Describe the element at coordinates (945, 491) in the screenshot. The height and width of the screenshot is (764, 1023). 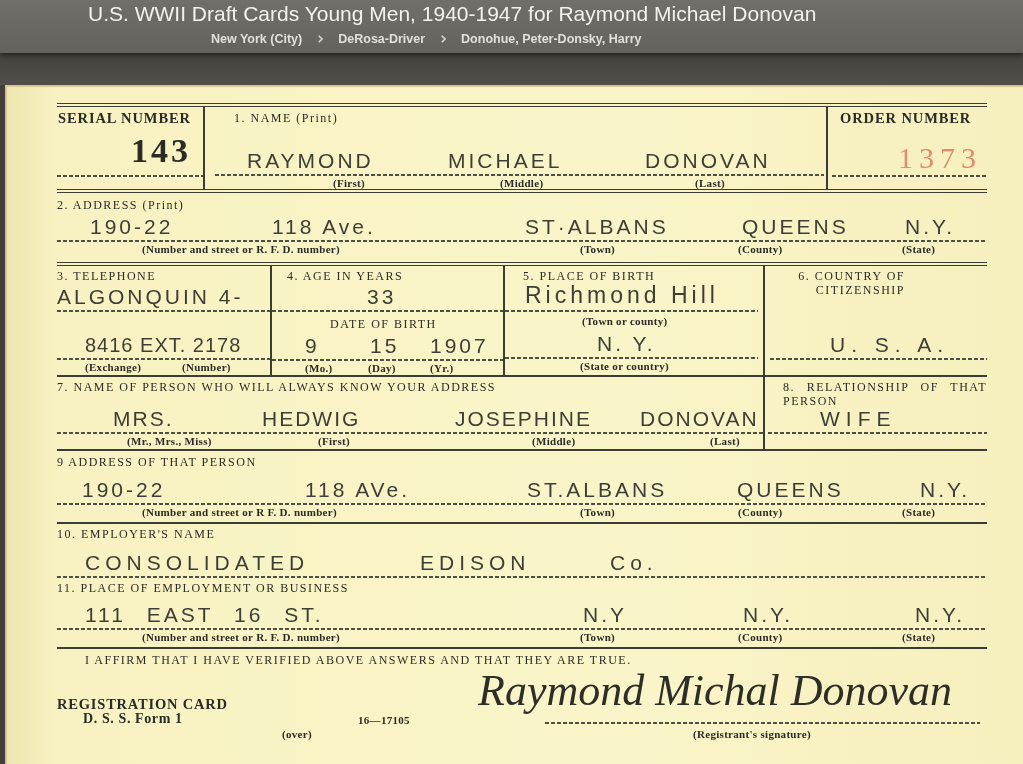
I see `contact-address-entry: N.Y.` at that location.